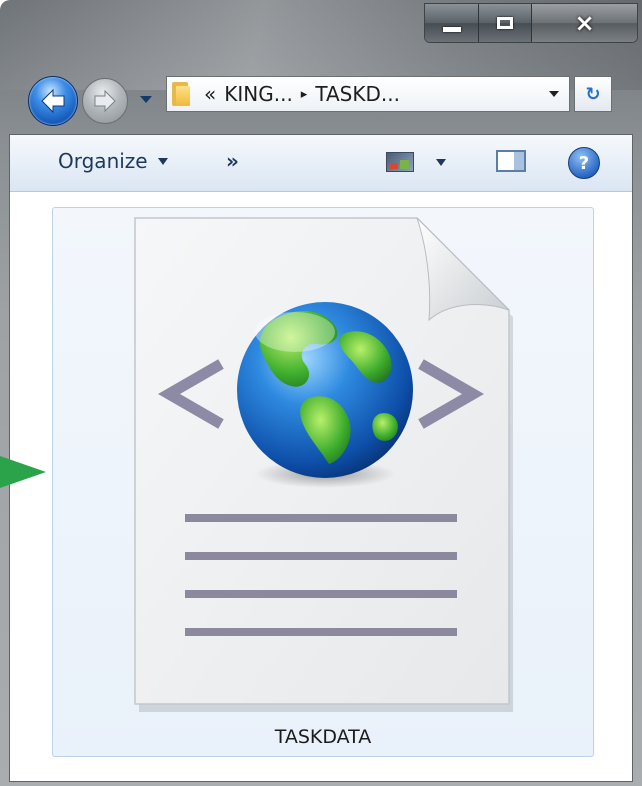 The width and height of the screenshot is (642, 786). What do you see at coordinates (146, 99) in the screenshot?
I see `recent-pages-dropdown-icon` at bounding box center [146, 99].